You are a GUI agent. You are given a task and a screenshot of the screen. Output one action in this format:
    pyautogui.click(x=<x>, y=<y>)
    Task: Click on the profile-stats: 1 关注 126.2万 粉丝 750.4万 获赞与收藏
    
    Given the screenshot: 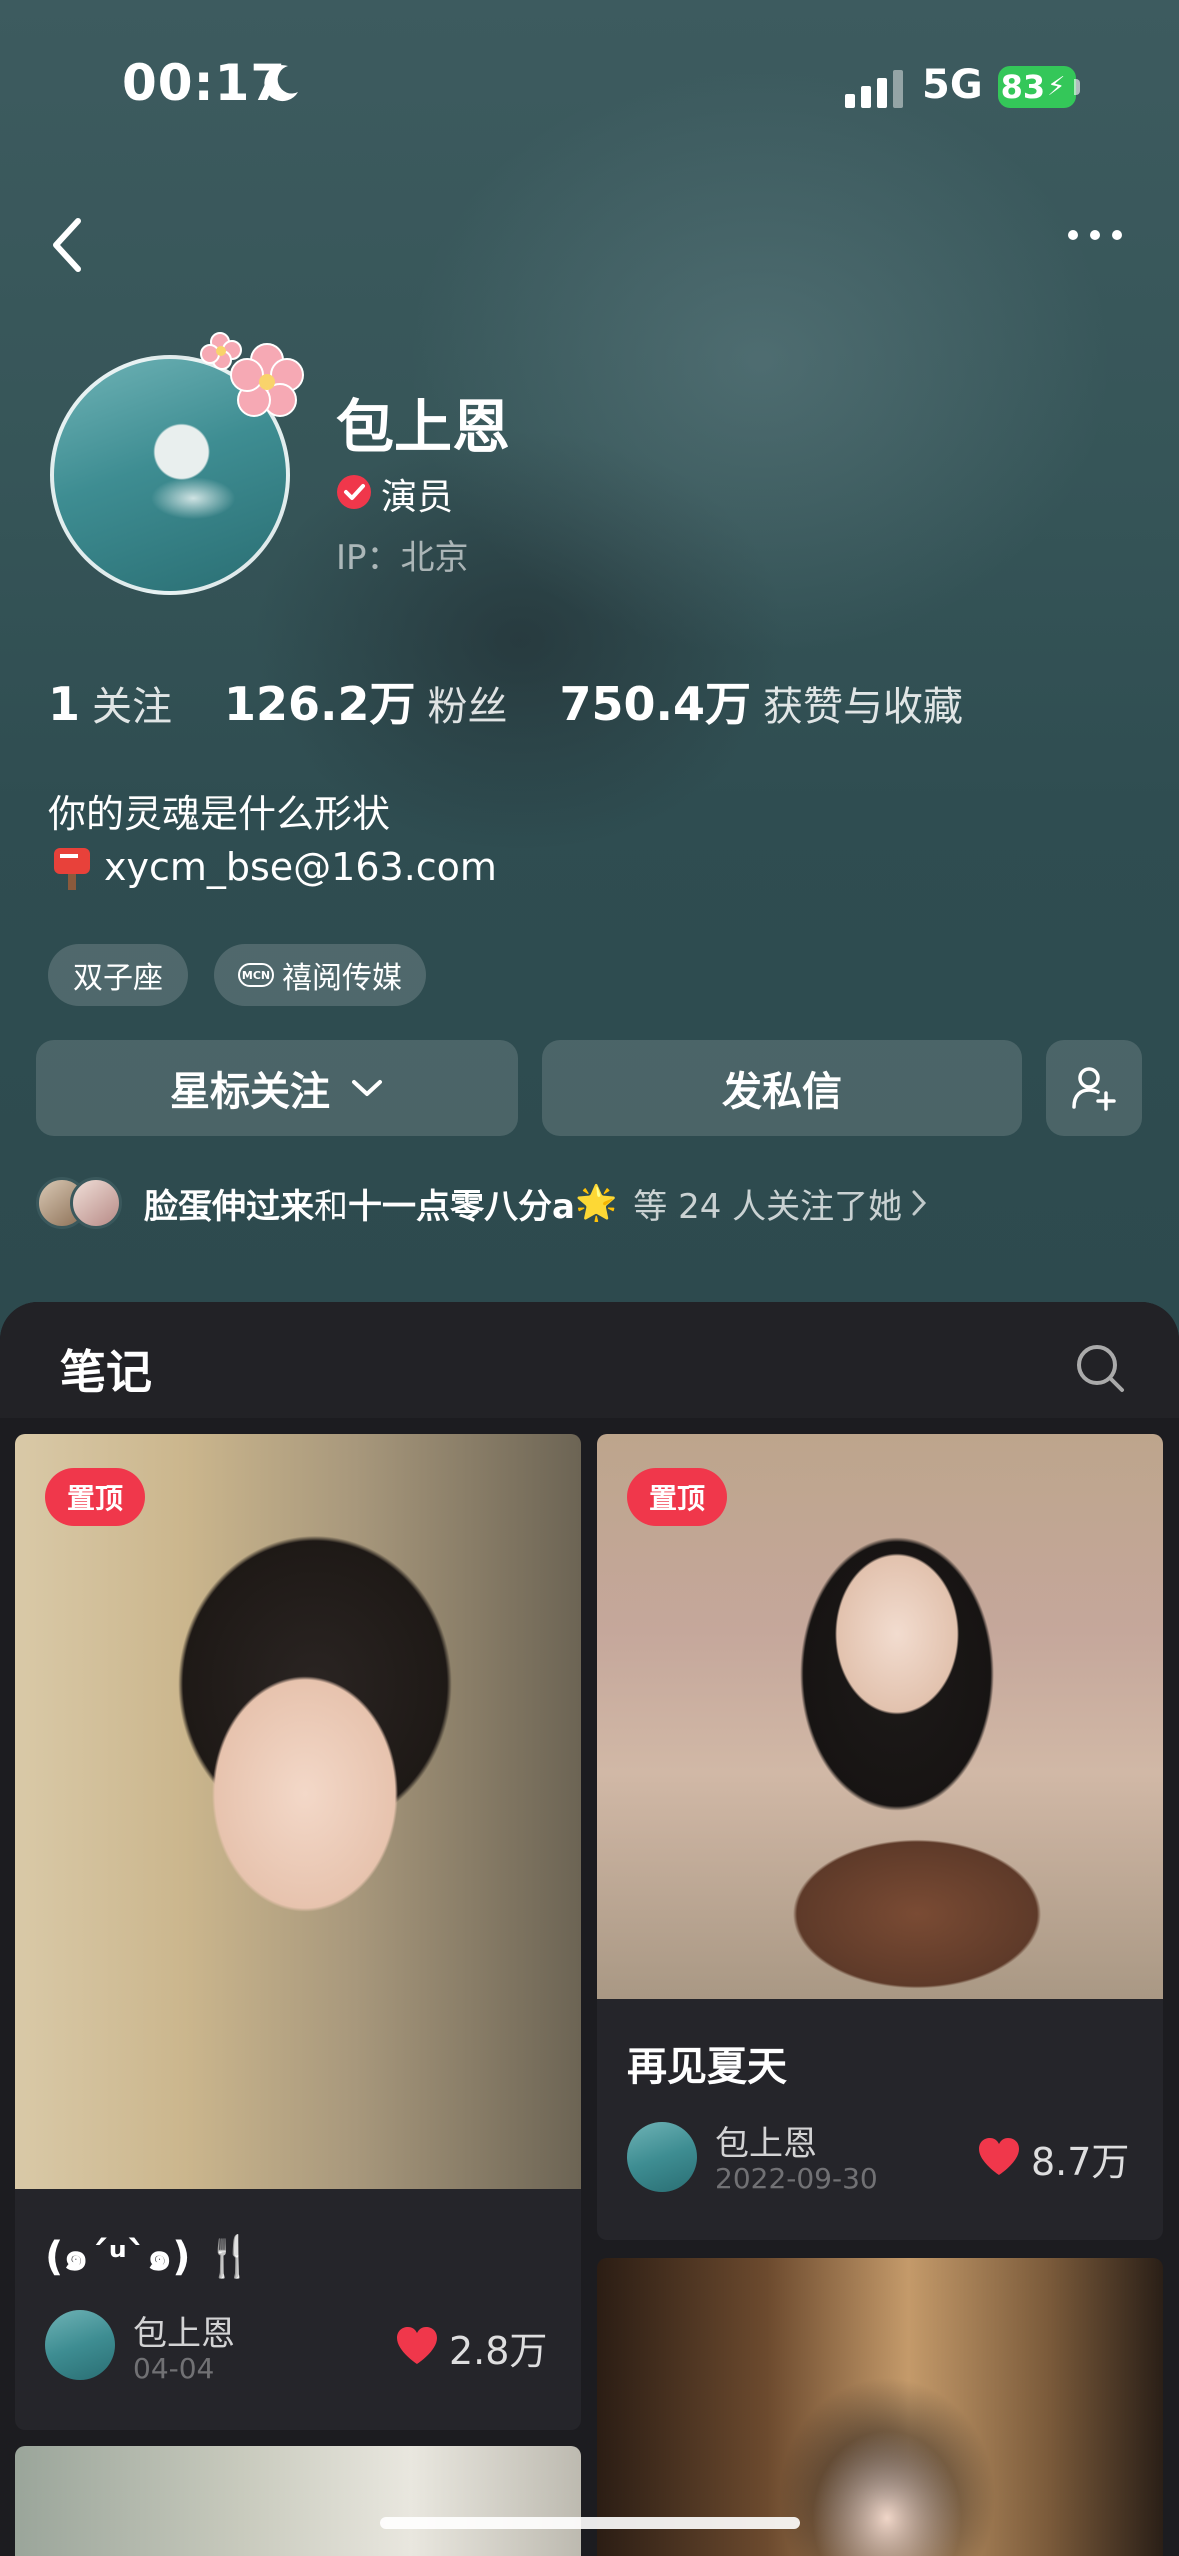 What is the action you would take?
    pyautogui.click(x=531, y=701)
    